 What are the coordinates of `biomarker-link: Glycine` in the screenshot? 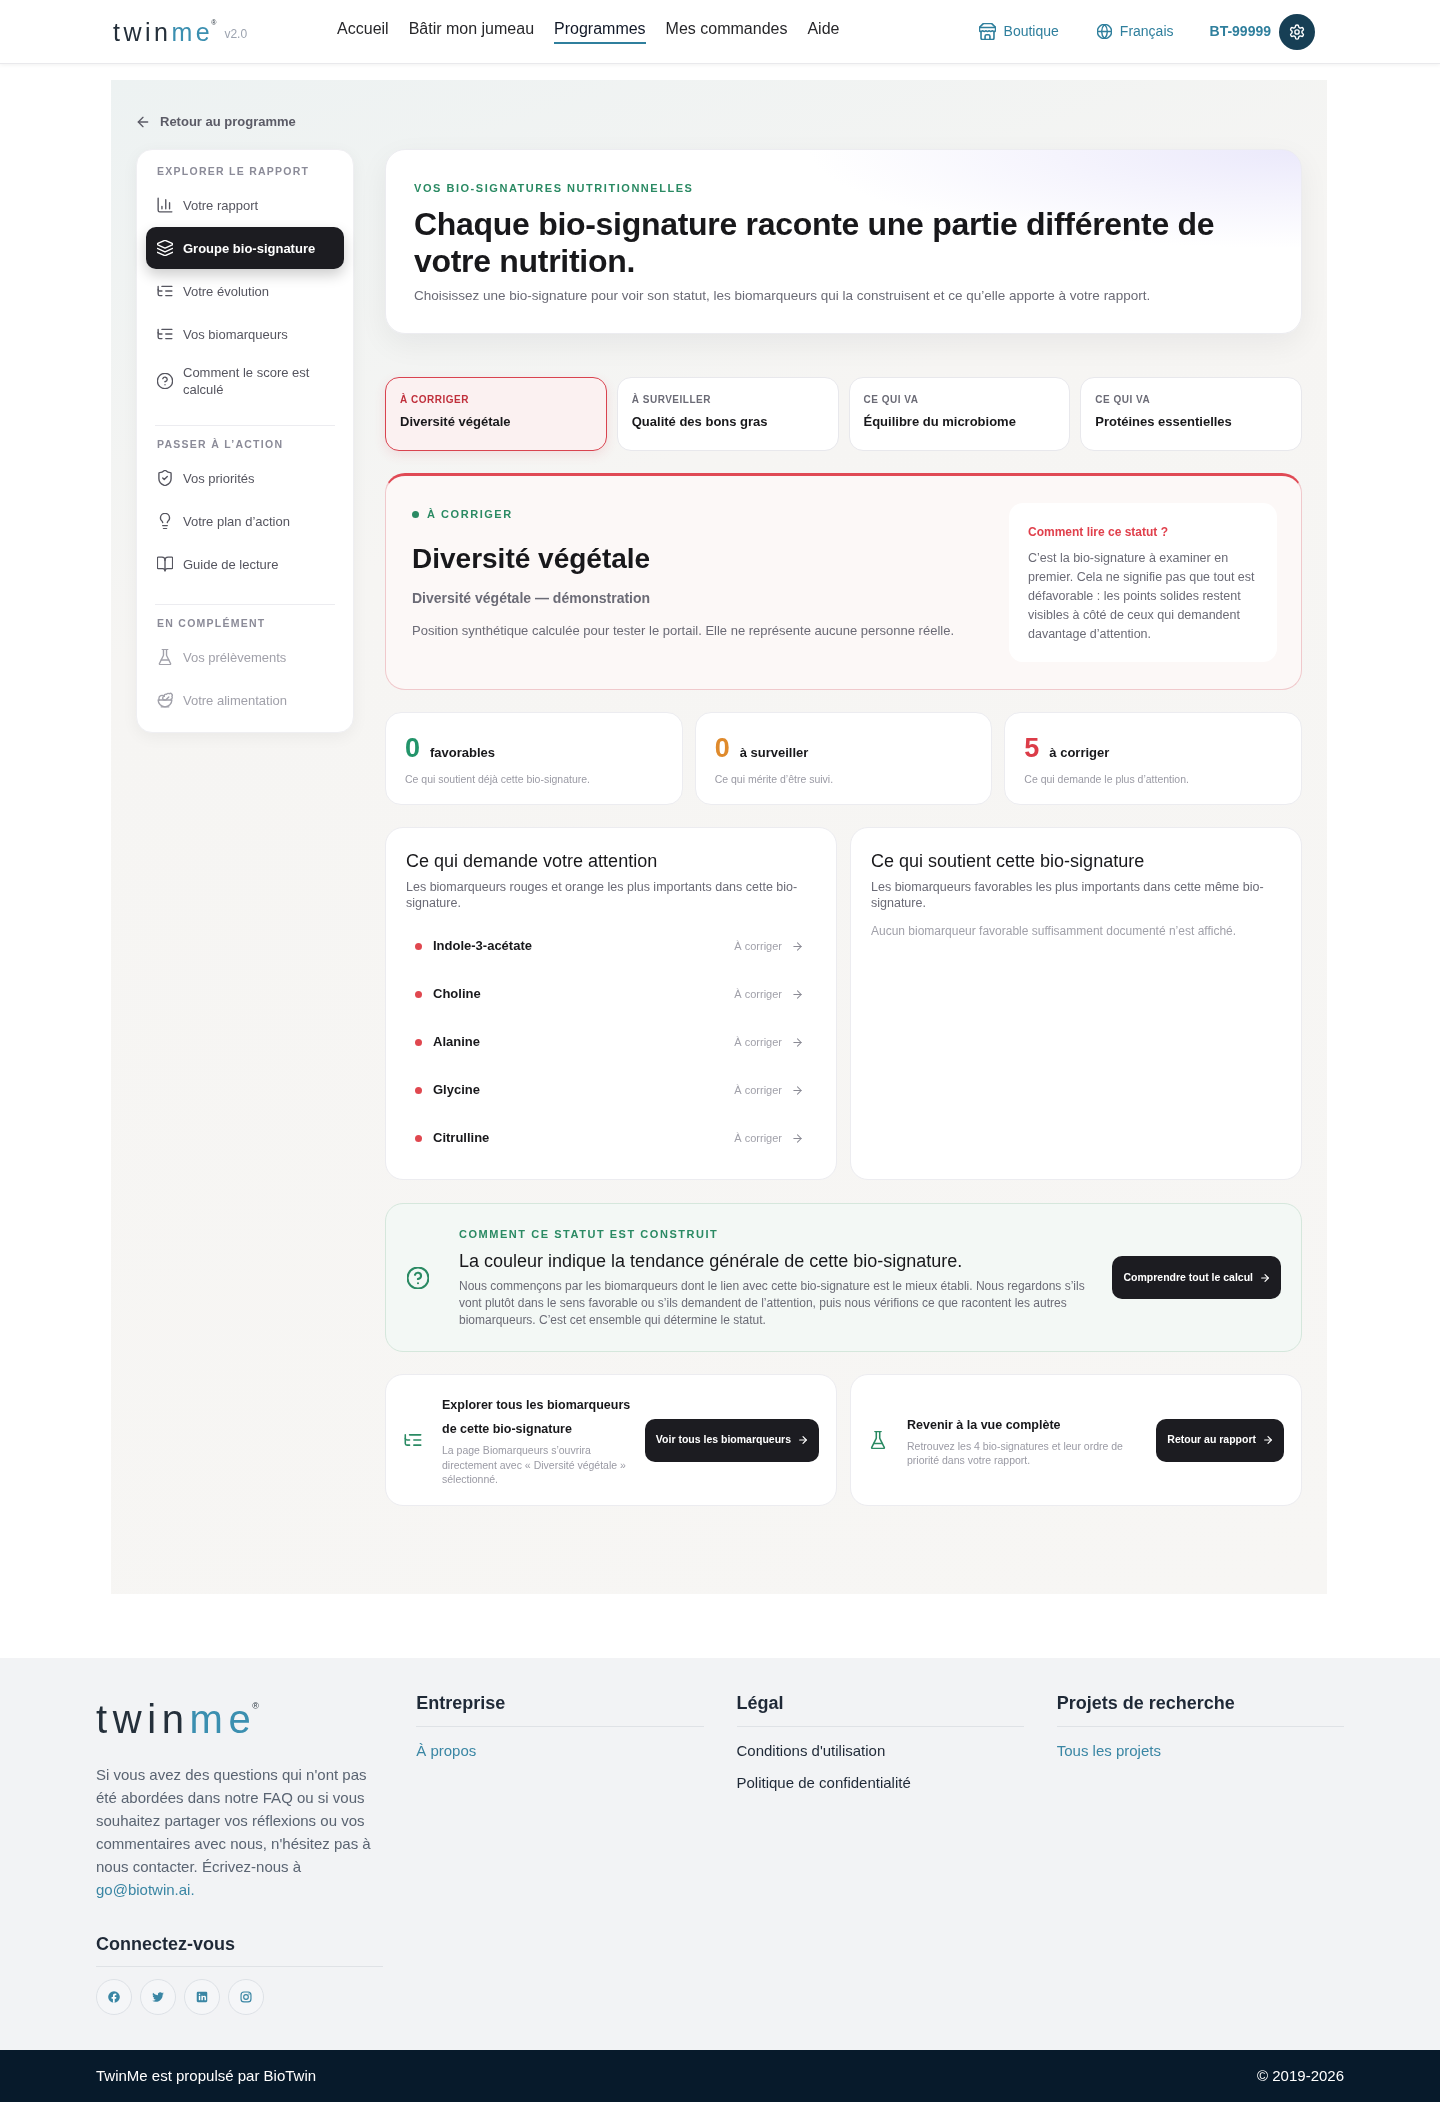 It's located at (456, 1090).